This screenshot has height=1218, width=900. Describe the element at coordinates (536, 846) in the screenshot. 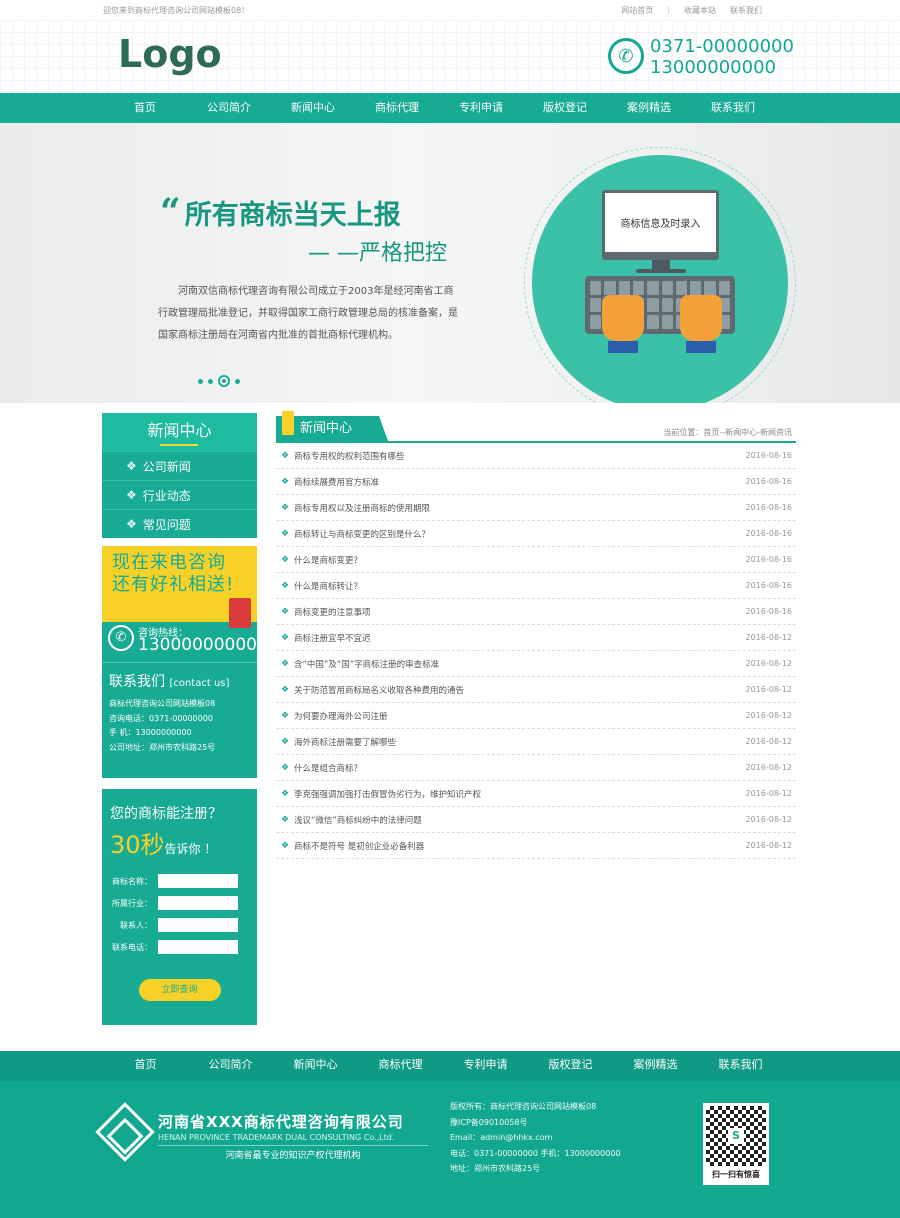

I see `news-item: ❖ 商标不是符号 是初创企业必备利器 2016-08-12` at that location.